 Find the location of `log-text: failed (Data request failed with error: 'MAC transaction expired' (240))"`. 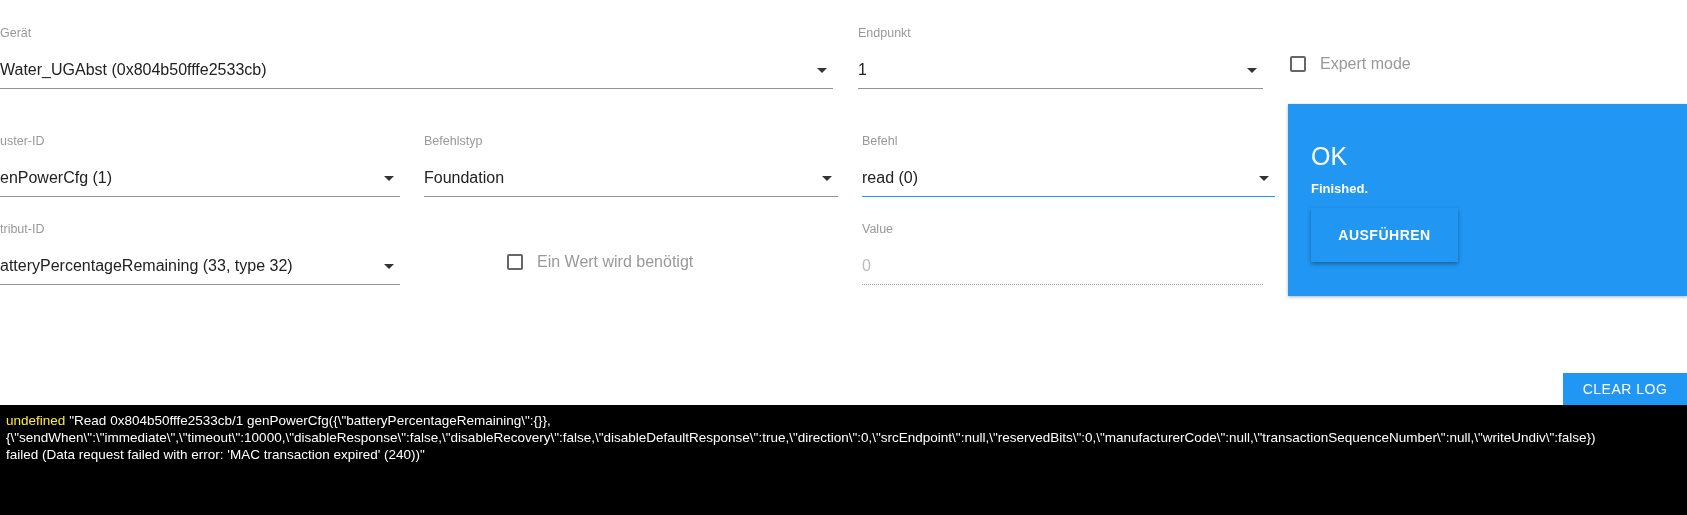

log-text: failed (Data request failed with error: 'MAC transaction expired' (240))" is located at coordinates (215, 454).